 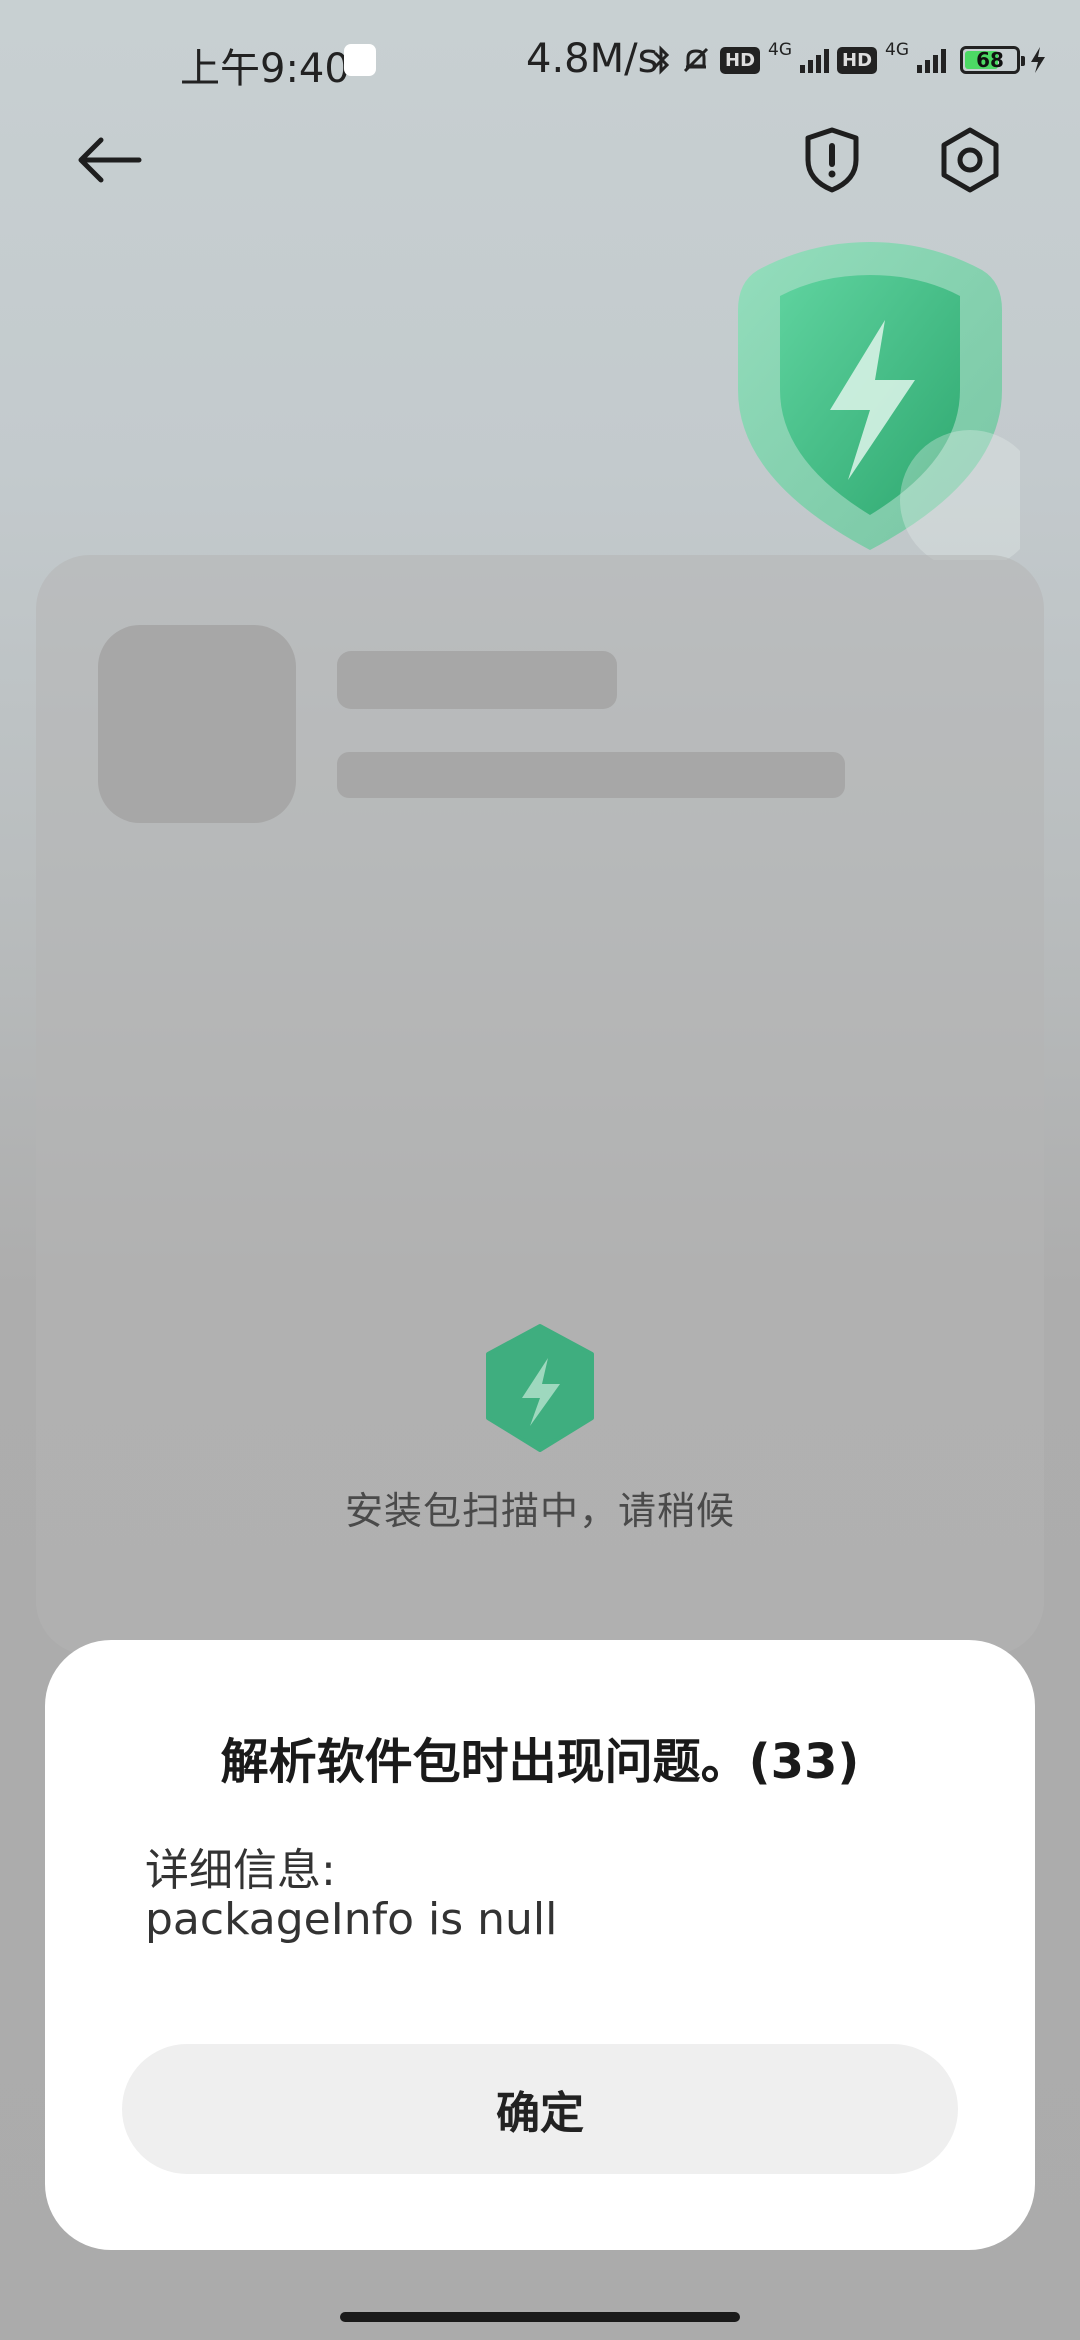 I want to click on network-type-2: 4G, so click(x=897, y=50).